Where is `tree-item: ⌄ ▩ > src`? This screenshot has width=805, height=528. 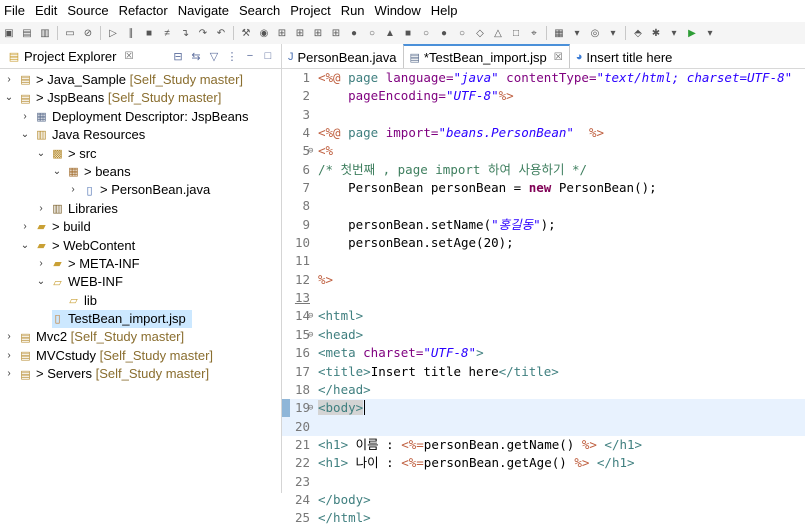 tree-item: ⌄ ▩ > src is located at coordinates (140, 154).